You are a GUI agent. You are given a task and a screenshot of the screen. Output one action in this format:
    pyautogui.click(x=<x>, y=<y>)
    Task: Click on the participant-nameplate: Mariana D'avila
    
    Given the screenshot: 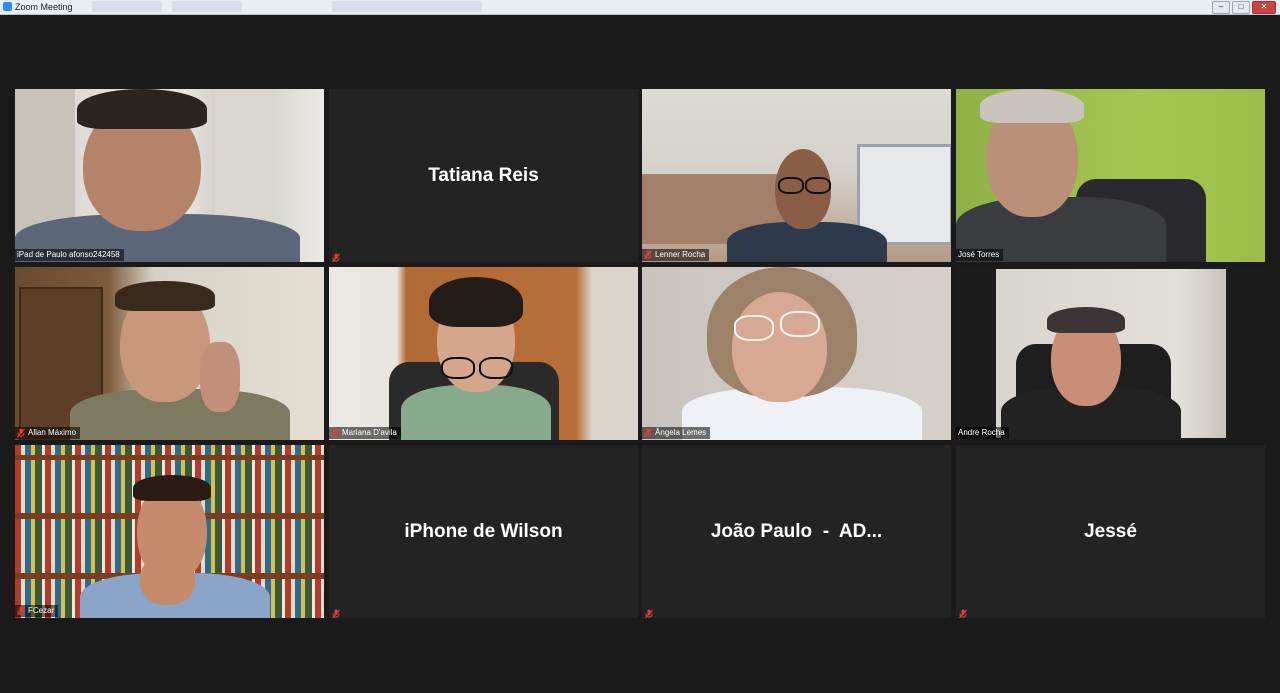 What is the action you would take?
    pyautogui.click(x=365, y=433)
    